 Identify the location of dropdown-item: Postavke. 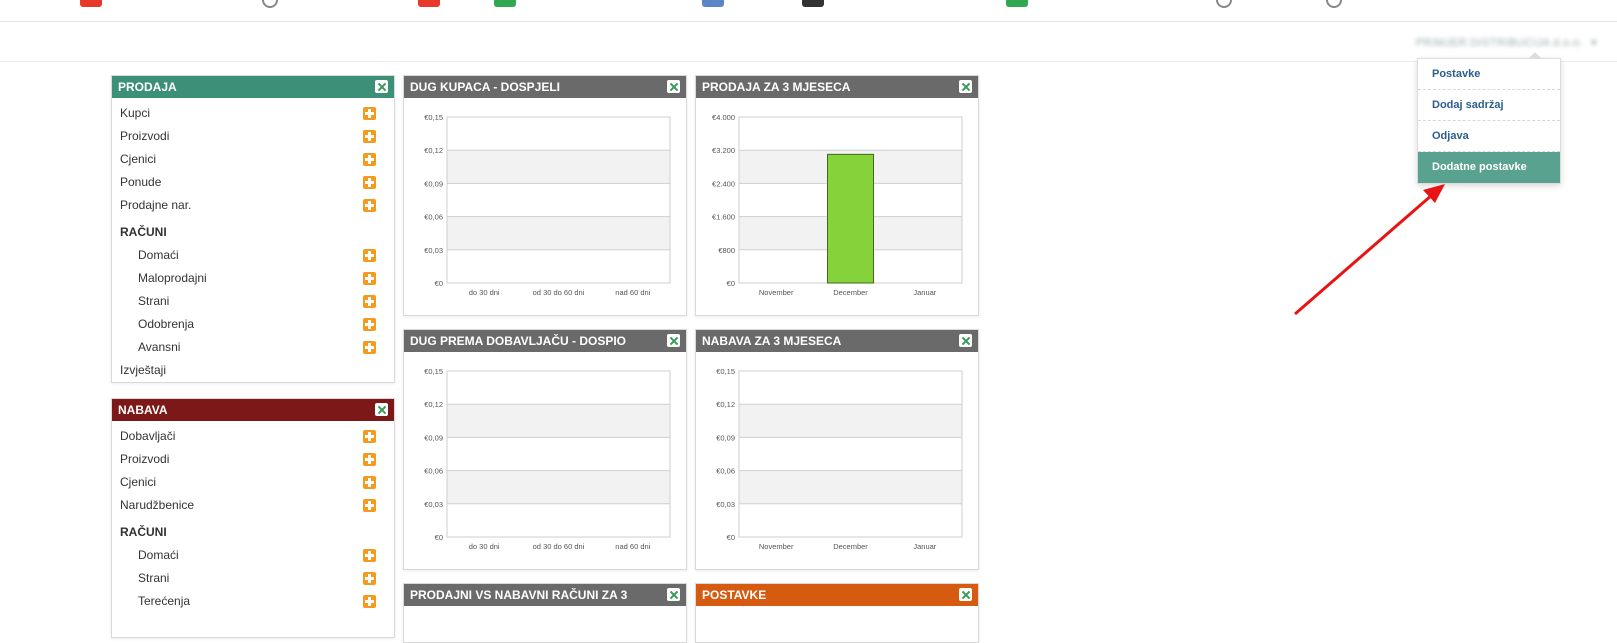
(1489, 74).